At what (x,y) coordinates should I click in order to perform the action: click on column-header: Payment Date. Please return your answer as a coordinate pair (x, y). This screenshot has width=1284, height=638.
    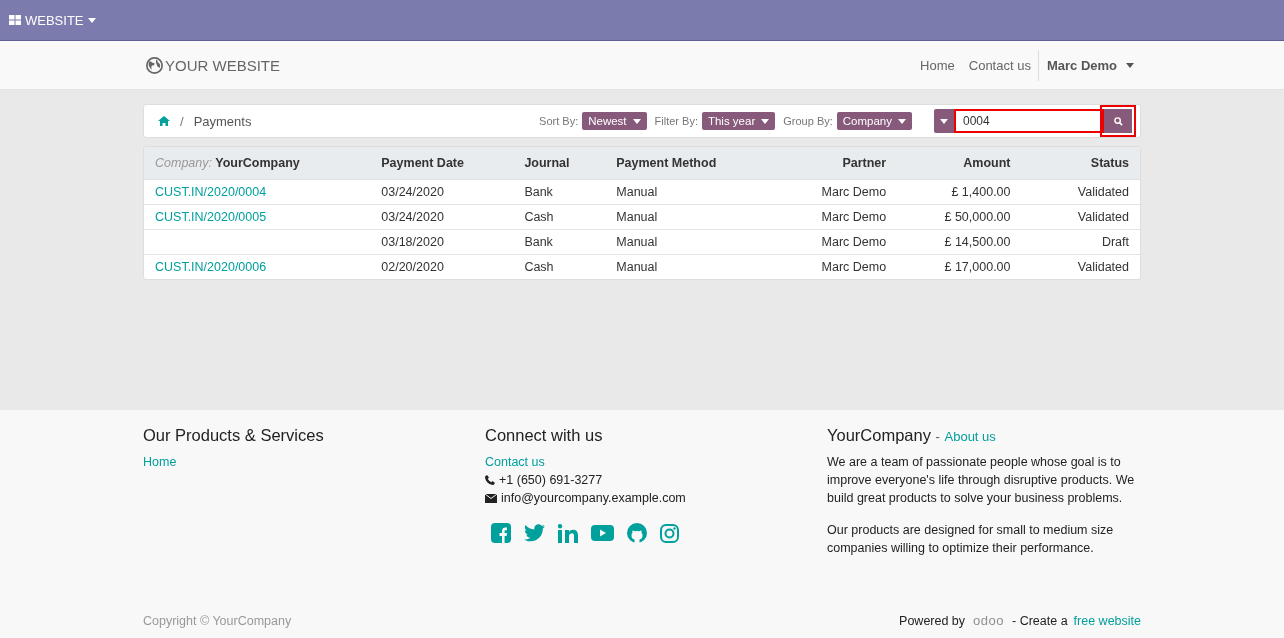
    Looking at the image, I should click on (453, 163).